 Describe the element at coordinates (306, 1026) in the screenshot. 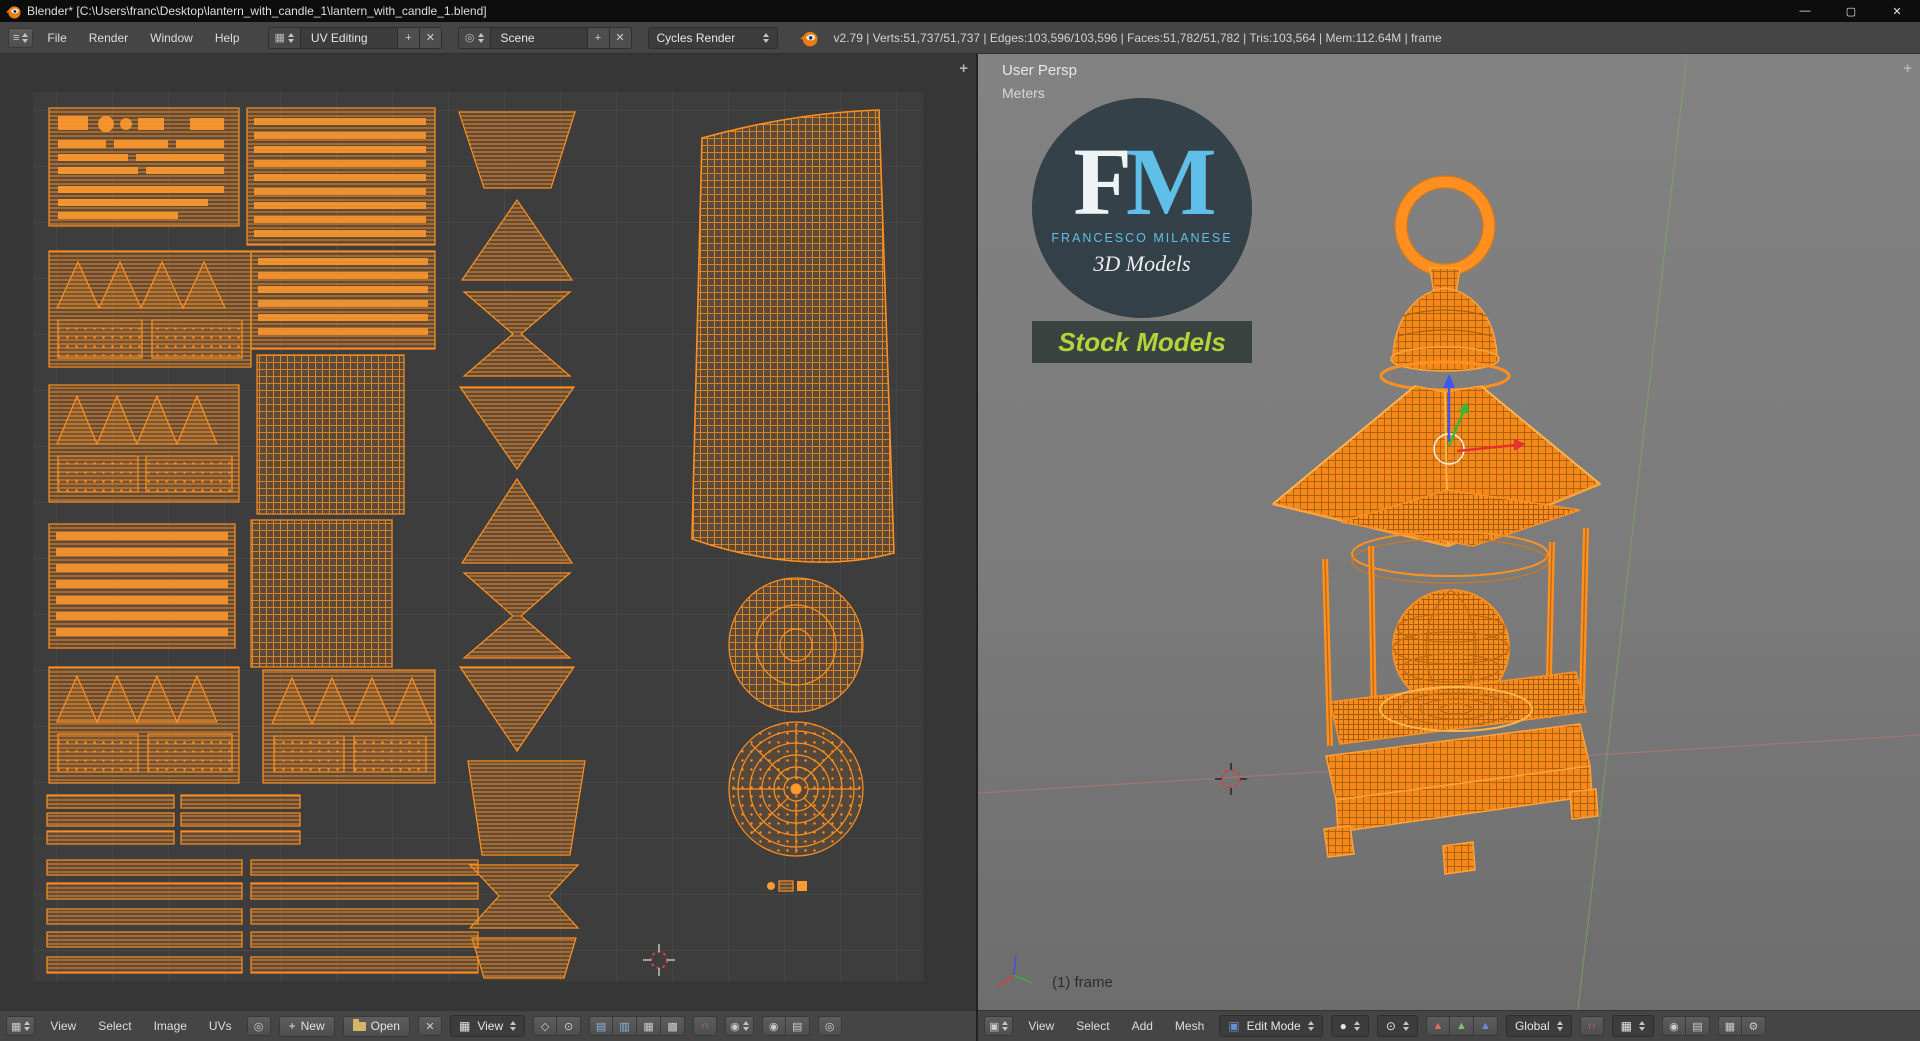

I see `new-image-button: + New` at that location.